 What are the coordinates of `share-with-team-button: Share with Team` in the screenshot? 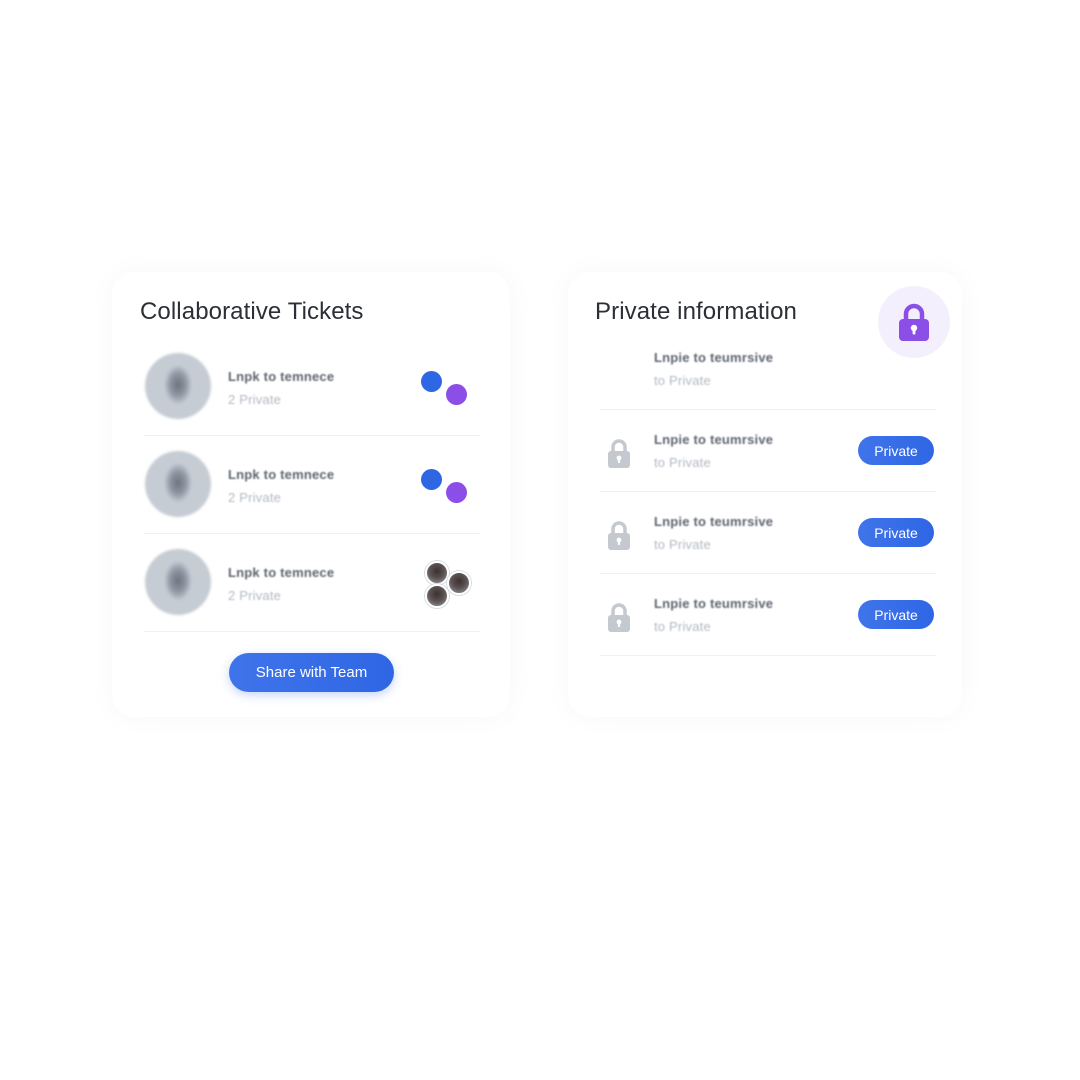 It's located at (311, 672).